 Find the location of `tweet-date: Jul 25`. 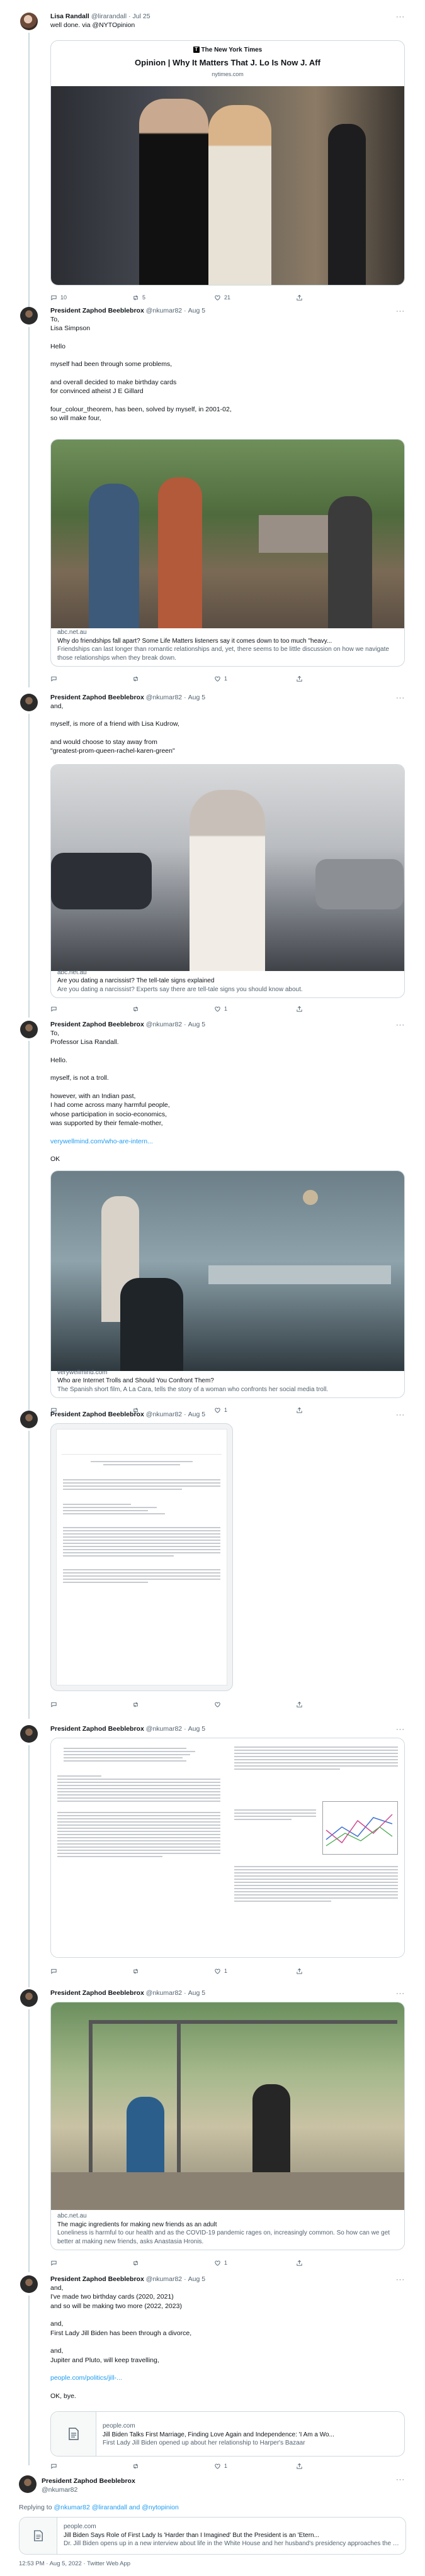

tweet-date: Jul 25 is located at coordinates (141, 16).